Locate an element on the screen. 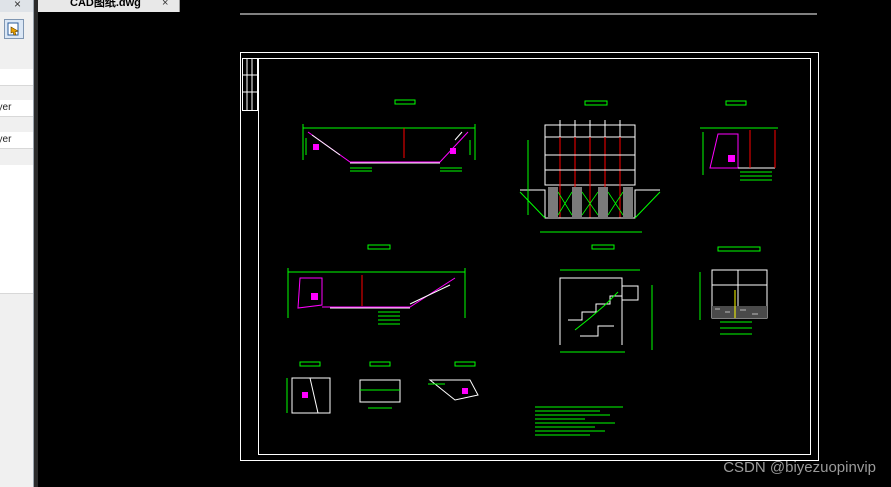  section-top-right is located at coordinates (739, 140).